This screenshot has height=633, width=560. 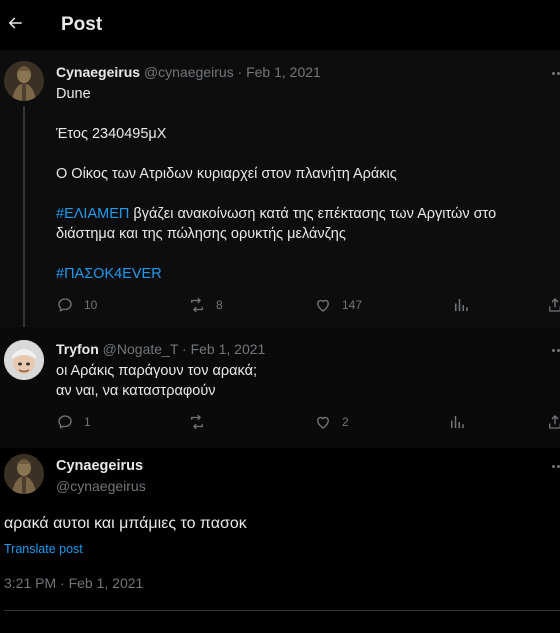 I want to click on post-timestamp: 3:21 PM · Feb 1, 2021, so click(x=73, y=583).